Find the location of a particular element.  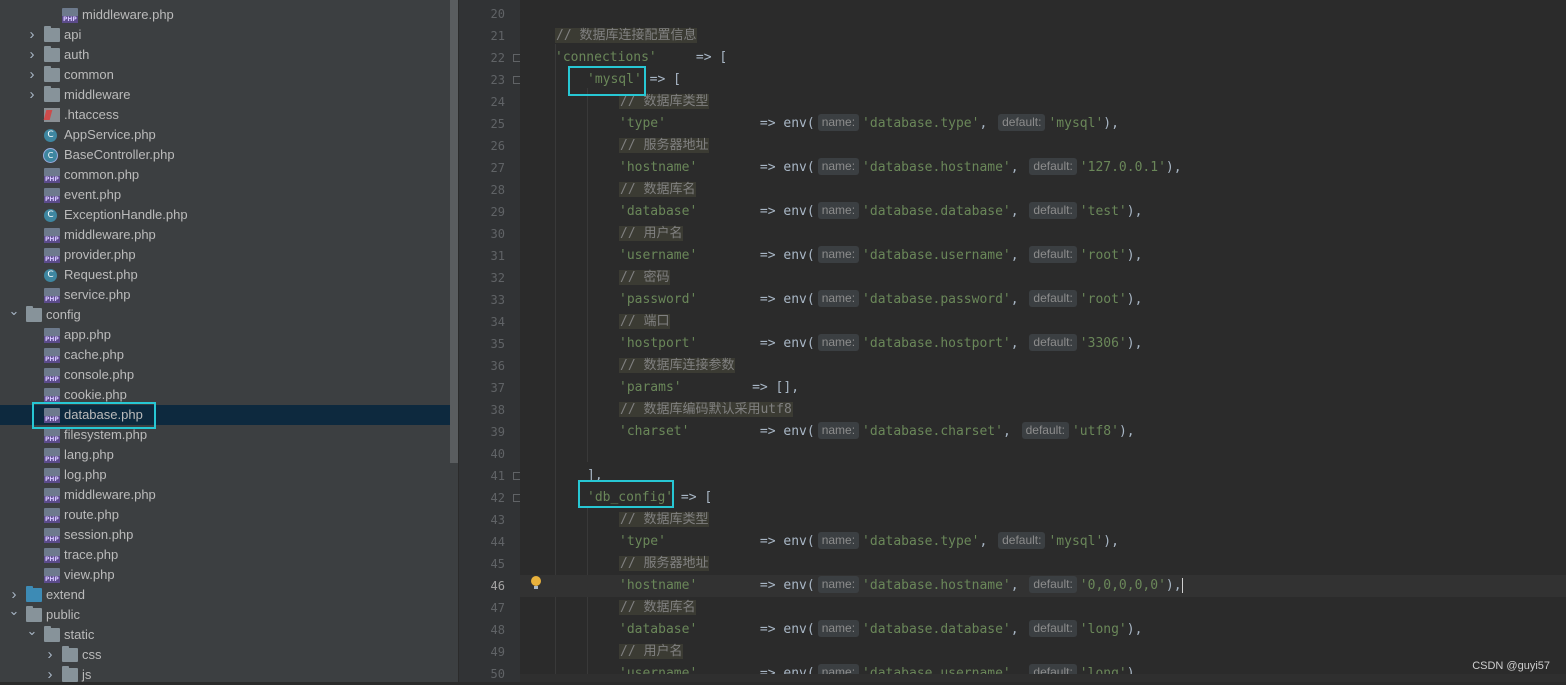

code-line: // 数据库连接配置信息 is located at coordinates (626, 36).